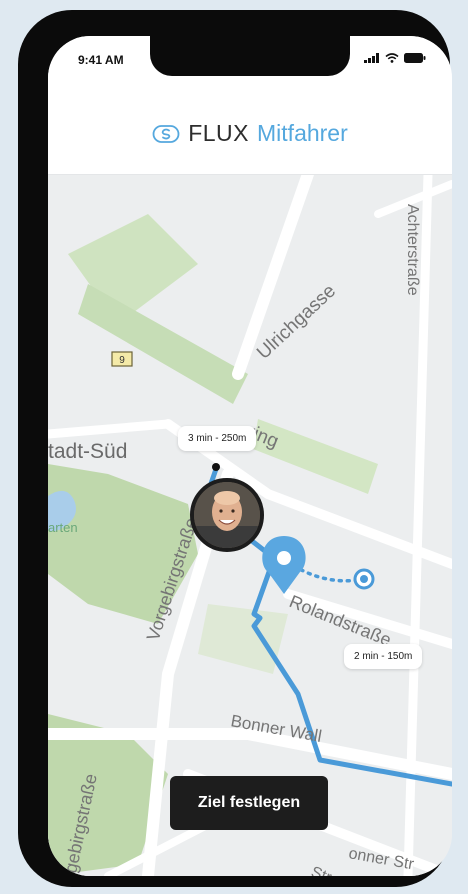 The height and width of the screenshot is (894, 468). What do you see at coordinates (63, 527) in the screenshot?
I see `park-label: arten` at bounding box center [63, 527].